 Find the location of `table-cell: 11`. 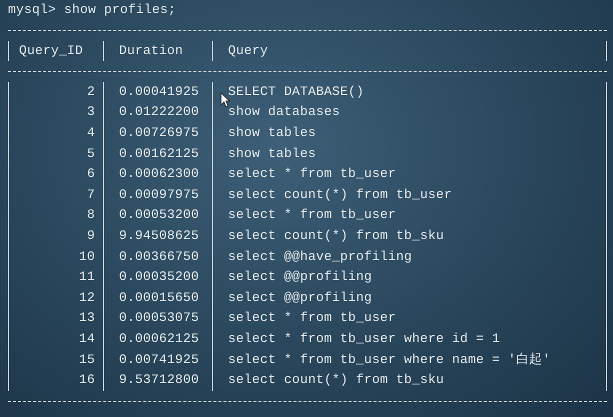

table-cell: 11 is located at coordinates (55, 277).